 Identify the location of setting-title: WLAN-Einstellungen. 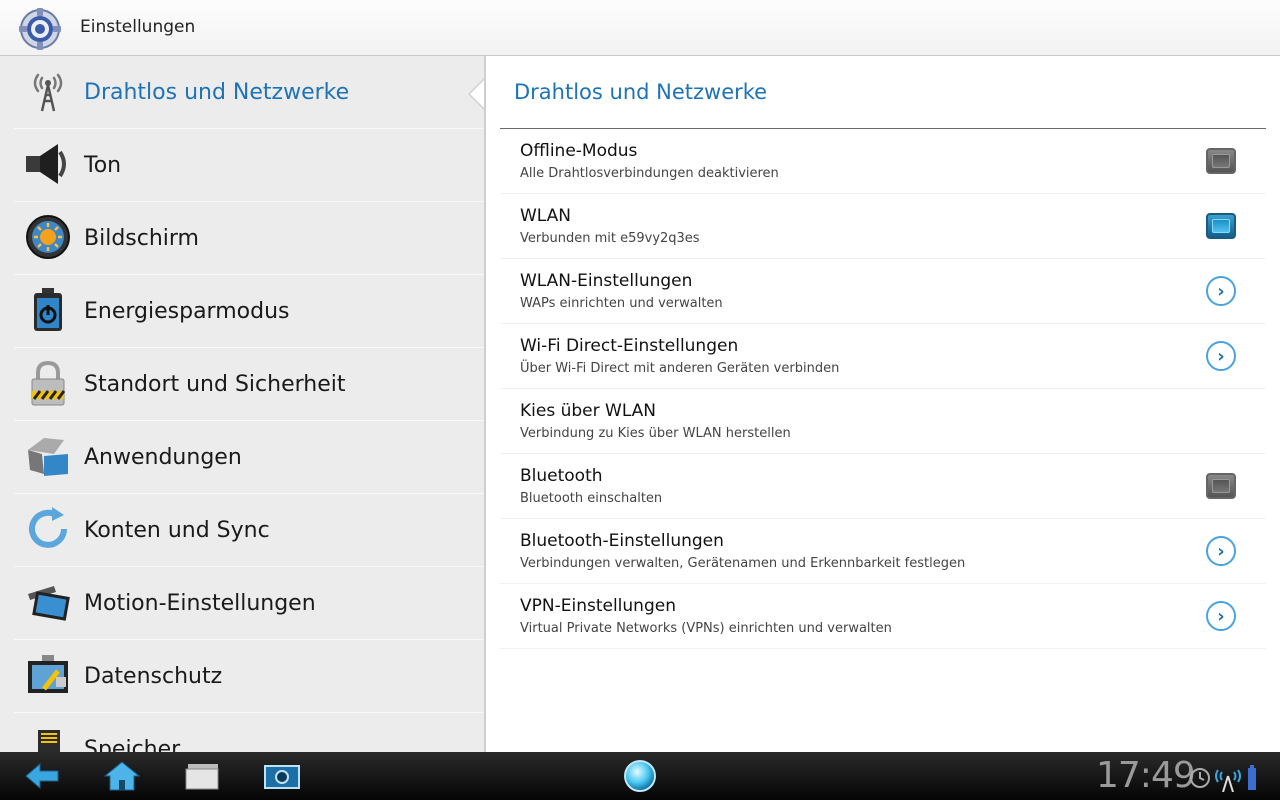
(606, 281).